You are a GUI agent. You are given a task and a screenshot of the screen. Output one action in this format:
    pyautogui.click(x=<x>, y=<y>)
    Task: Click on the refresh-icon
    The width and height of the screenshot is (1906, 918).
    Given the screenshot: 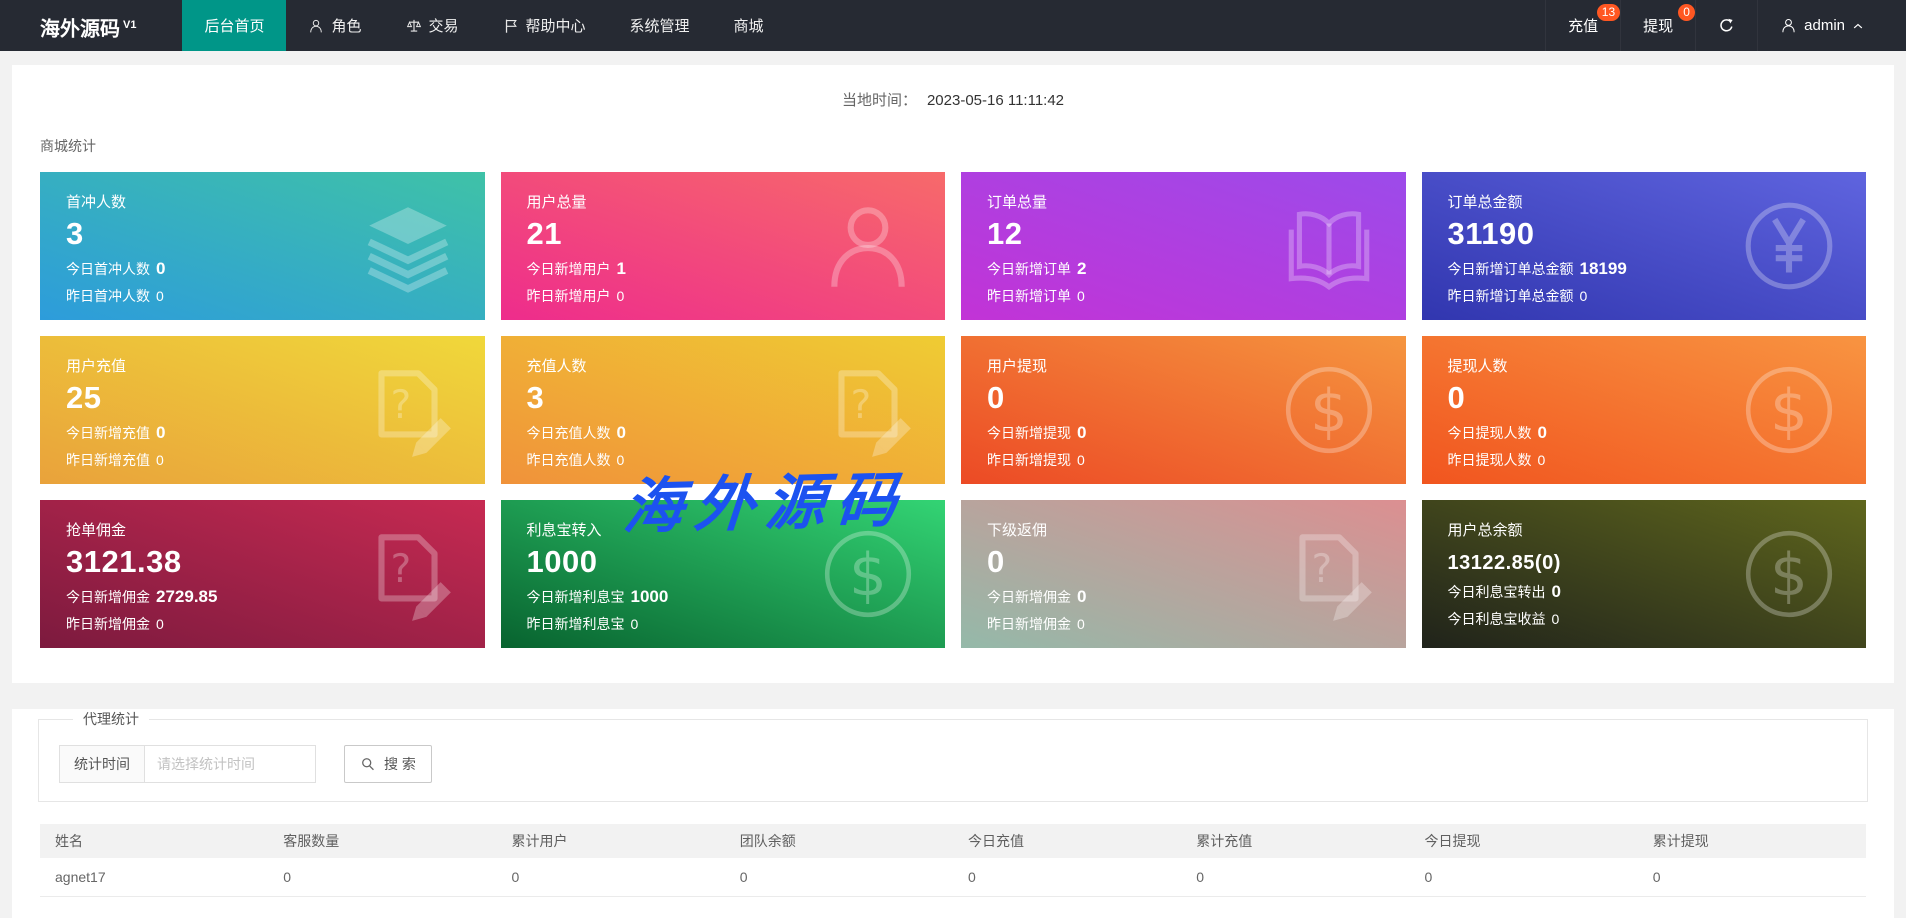 What is the action you would take?
    pyautogui.click(x=1726, y=25)
    